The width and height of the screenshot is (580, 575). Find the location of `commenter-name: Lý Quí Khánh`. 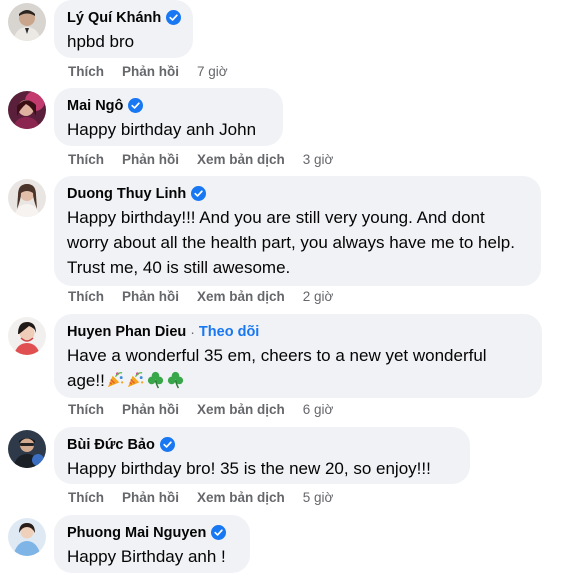

commenter-name: Lý Quí Khánh is located at coordinates (114, 18).